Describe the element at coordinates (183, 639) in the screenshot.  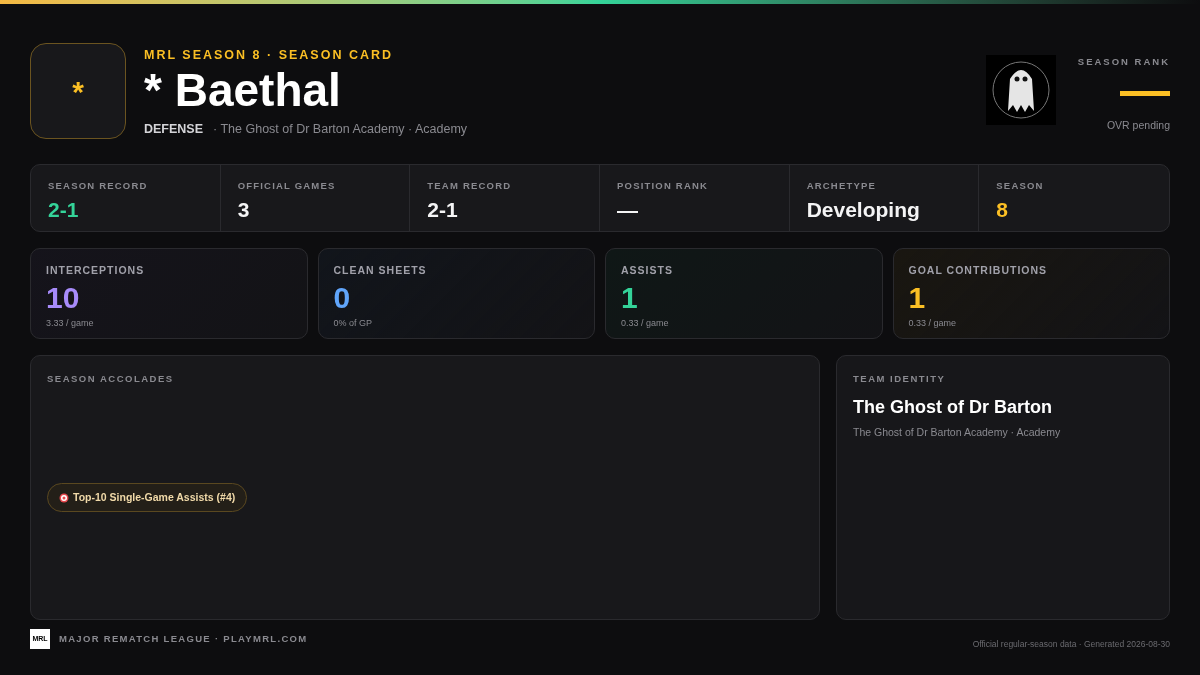
I see `league-brand: MAJOR REMATCH LEAGUE · PLAYMRL.COM` at that location.